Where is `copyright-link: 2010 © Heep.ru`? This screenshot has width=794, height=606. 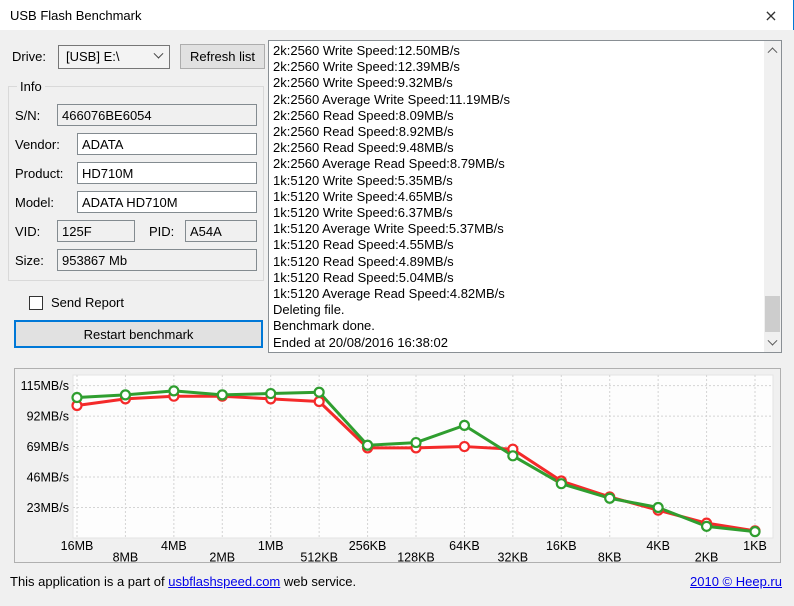 copyright-link: 2010 © Heep.ru is located at coordinates (736, 581).